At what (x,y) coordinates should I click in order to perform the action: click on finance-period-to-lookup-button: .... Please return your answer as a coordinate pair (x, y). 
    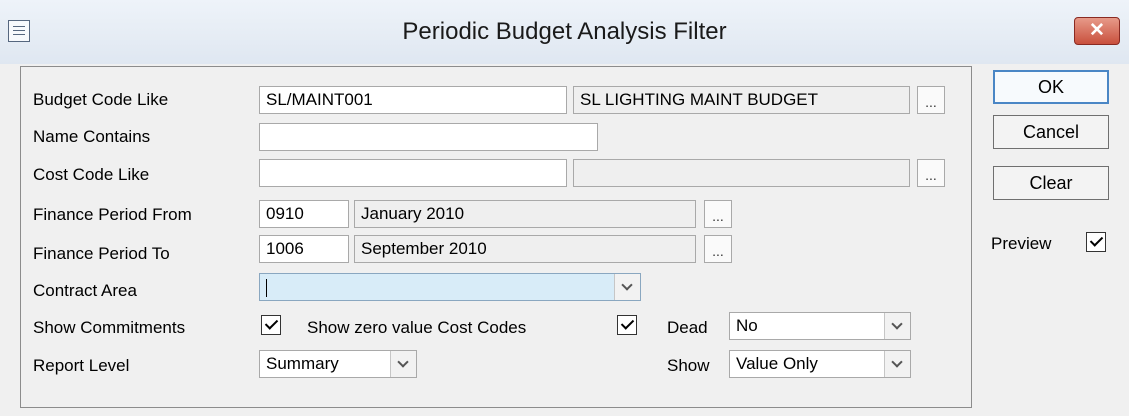
    Looking at the image, I should click on (718, 249).